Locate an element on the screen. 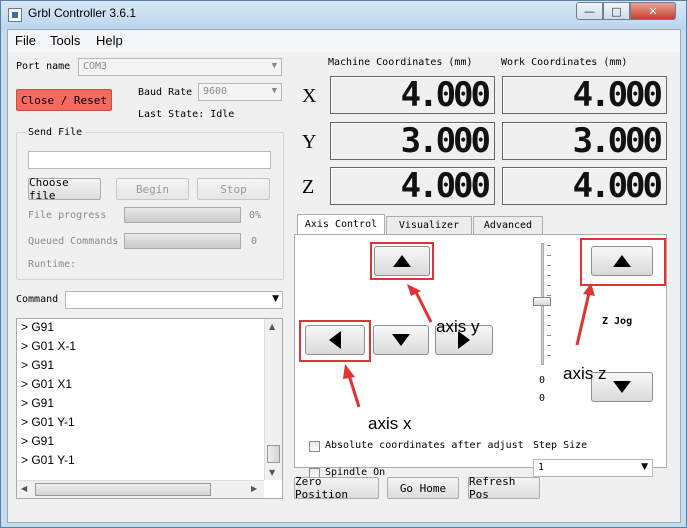  port-select: COM3 ▼ is located at coordinates (180, 67).